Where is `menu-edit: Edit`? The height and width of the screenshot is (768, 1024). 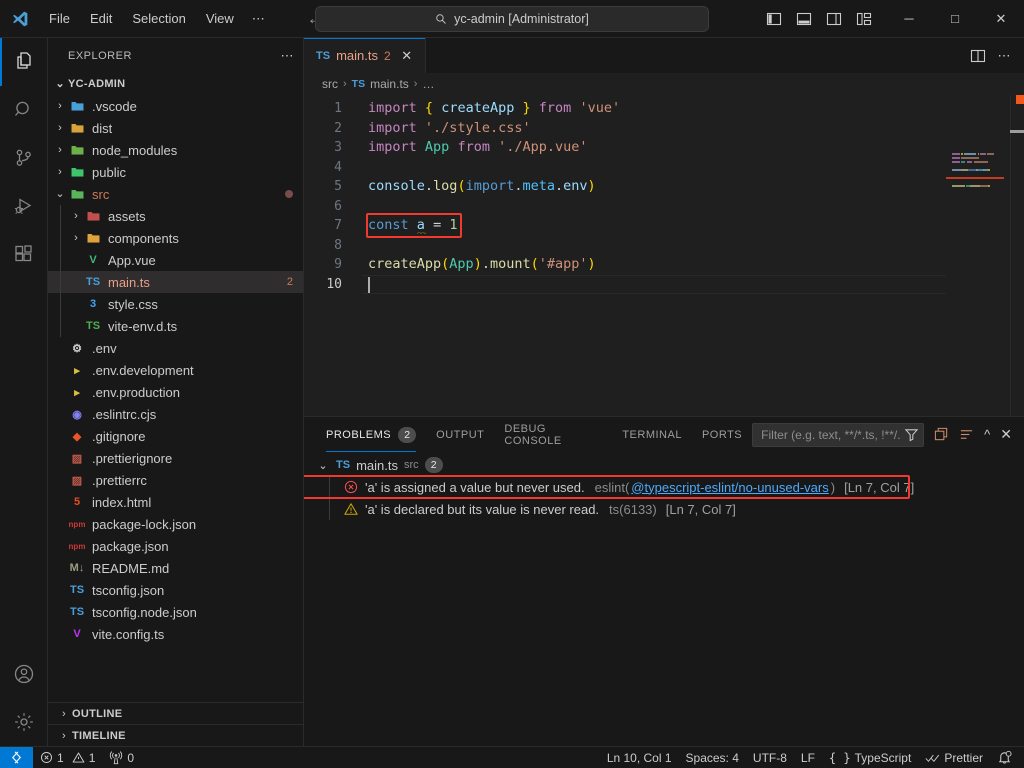 menu-edit: Edit is located at coordinates (101, 19).